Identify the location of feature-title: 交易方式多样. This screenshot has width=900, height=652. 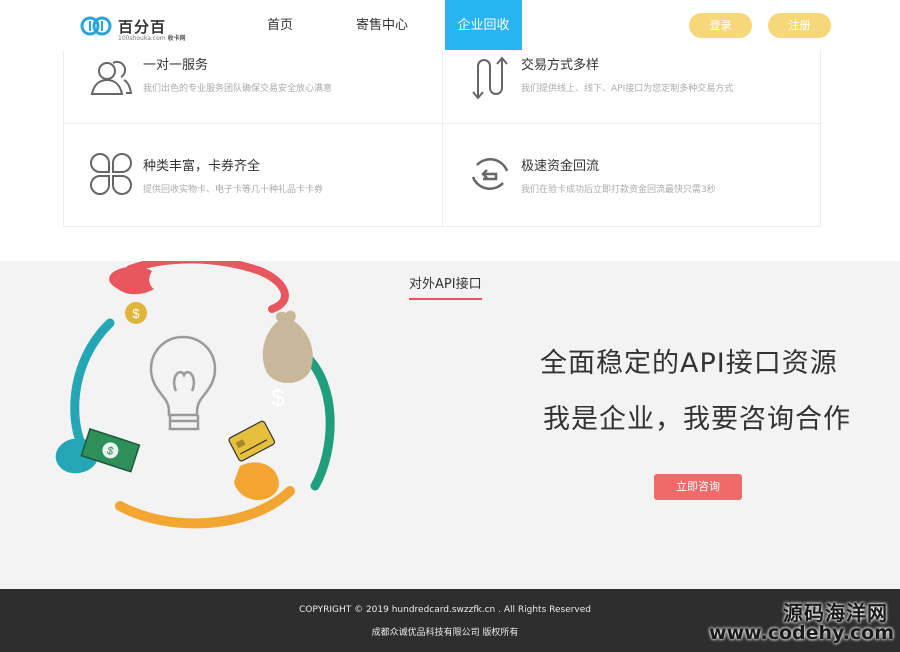
(560, 65).